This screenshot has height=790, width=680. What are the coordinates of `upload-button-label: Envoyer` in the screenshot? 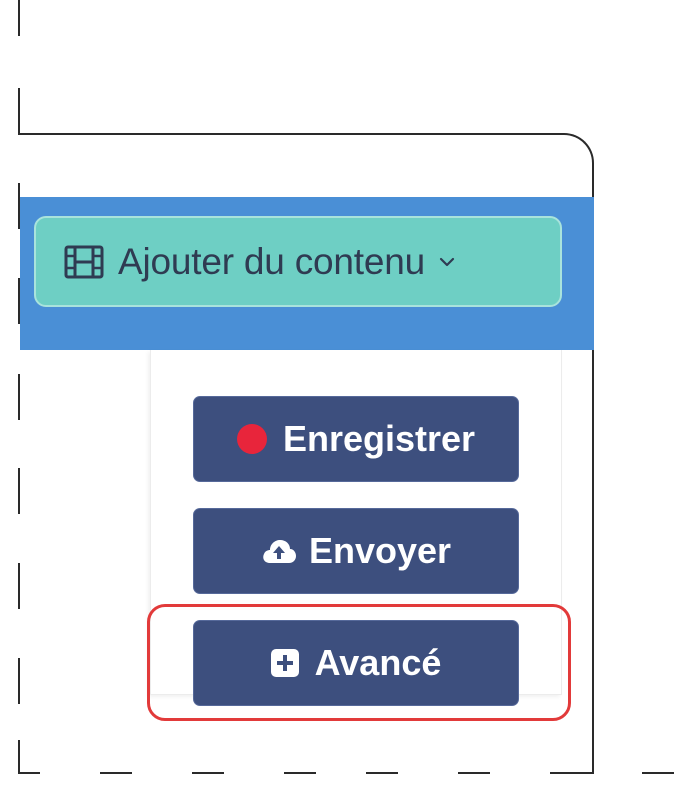 It's located at (380, 550).